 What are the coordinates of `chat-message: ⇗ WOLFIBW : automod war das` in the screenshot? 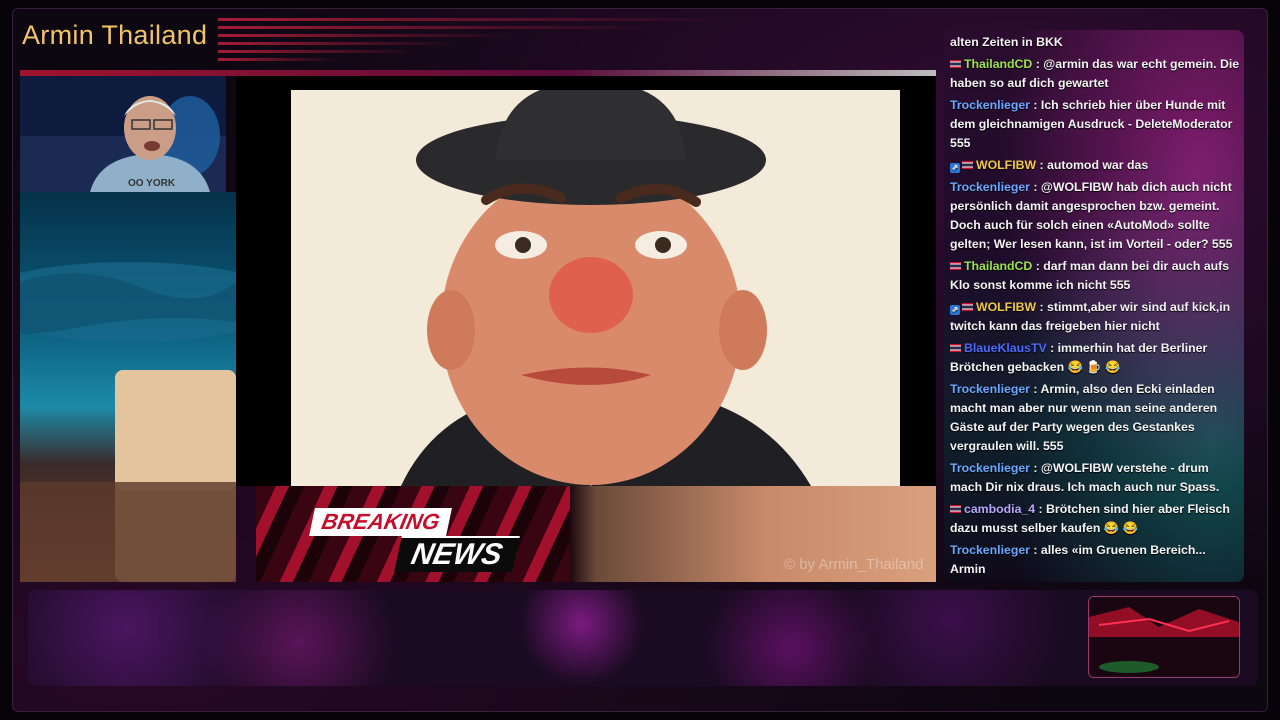 It's located at (1096, 165).